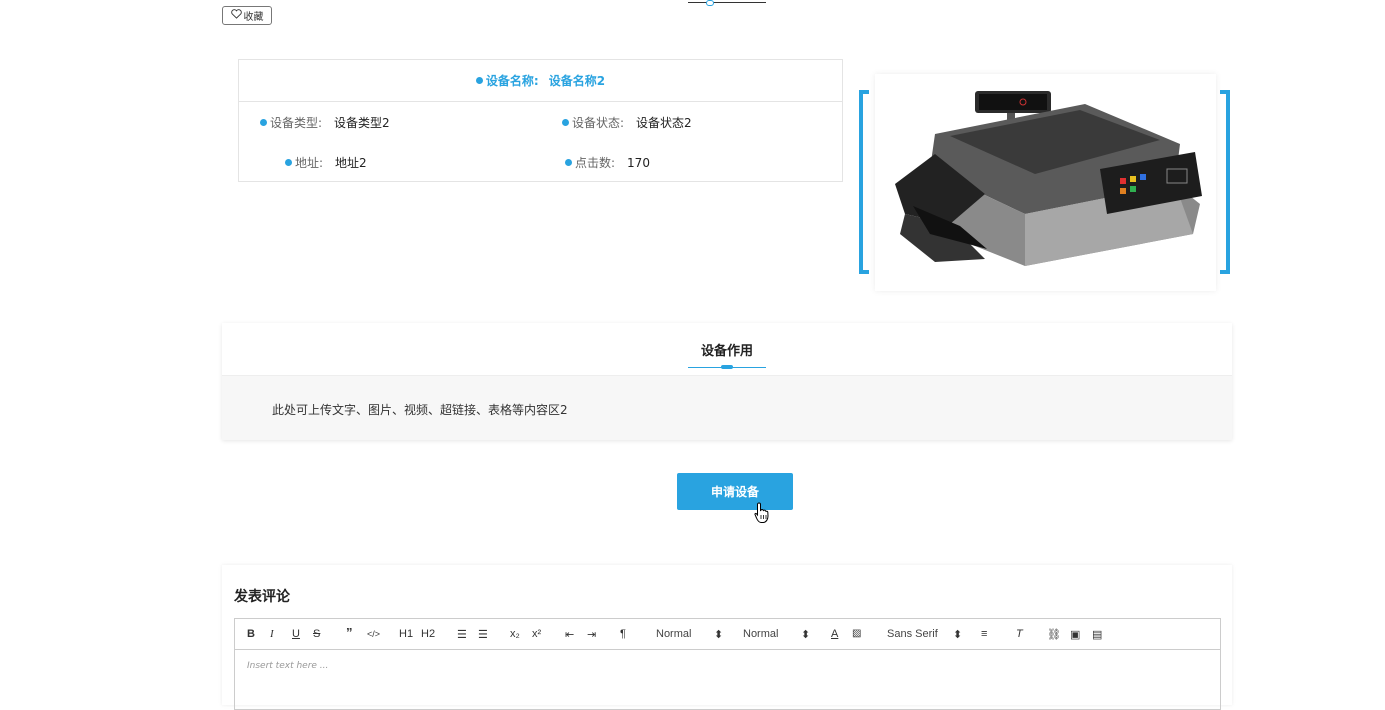 This screenshot has height=710, width=1385. What do you see at coordinates (316, 634) in the screenshot?
I see `strike-button: S` at bounding box center [316, 634].